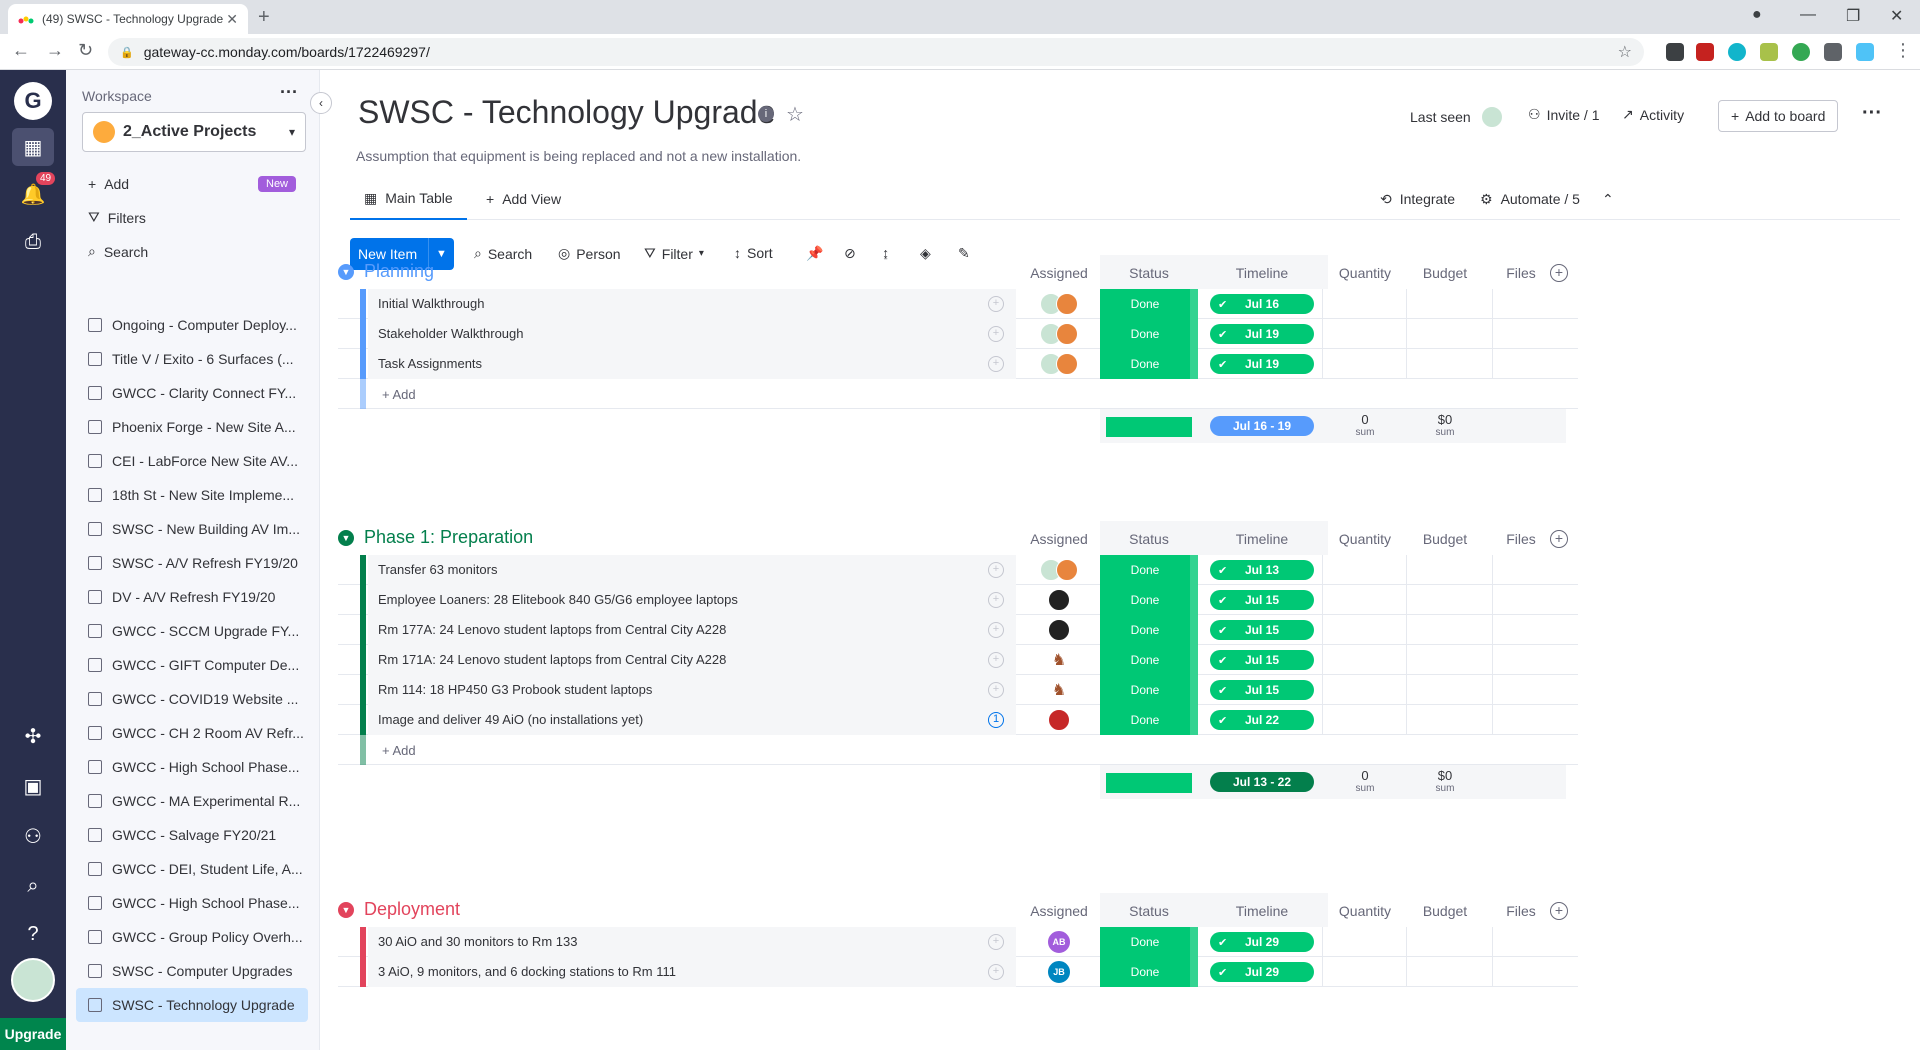 The height and width of the screenshot is (1050, 1920). What do you see at coordinates (33, 736) in the screenshot?
I see `apps-puzzle-icon: ✣` at bounding box center [33, 736].